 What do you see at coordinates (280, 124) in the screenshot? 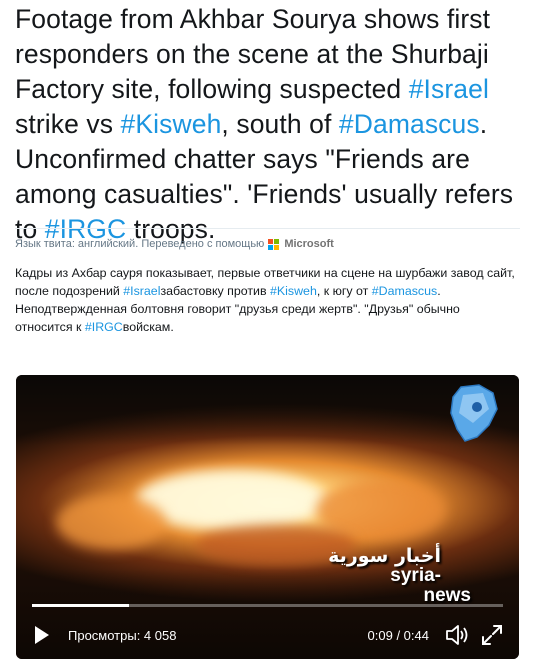
I see `text-segment: , south of` at bounding box center [280, 124].